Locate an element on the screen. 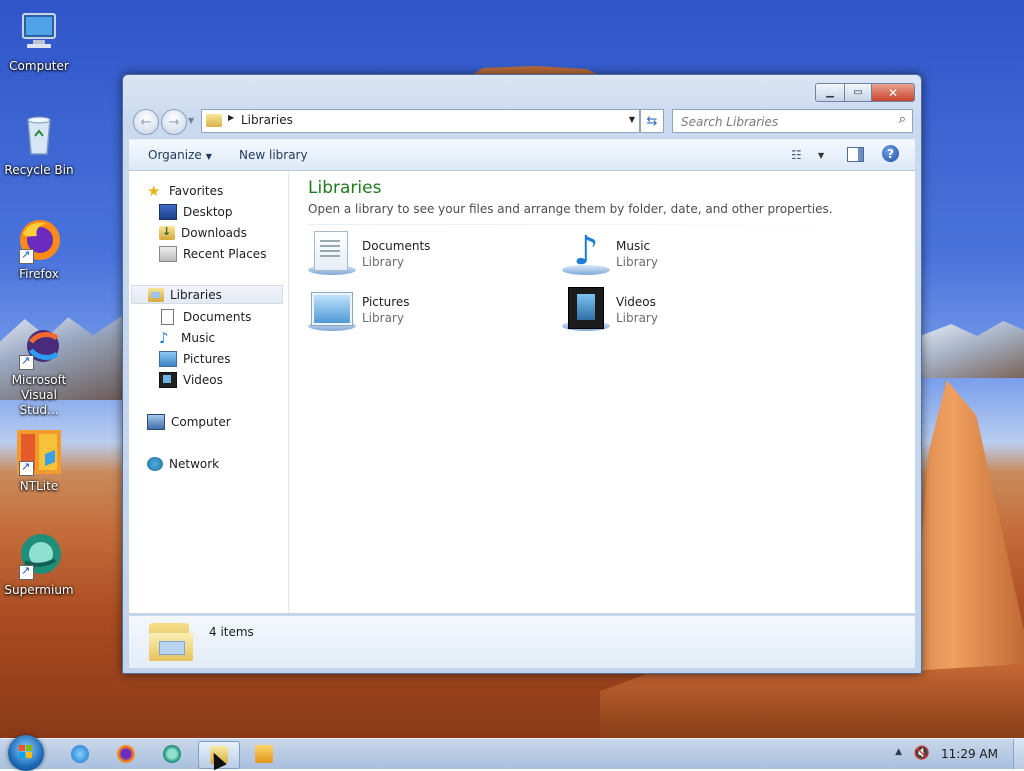 The width and height of the screenshot is (1024, 771). caption-buttons: ▁ ▭ ✕ is located at coordinates (865, 92).